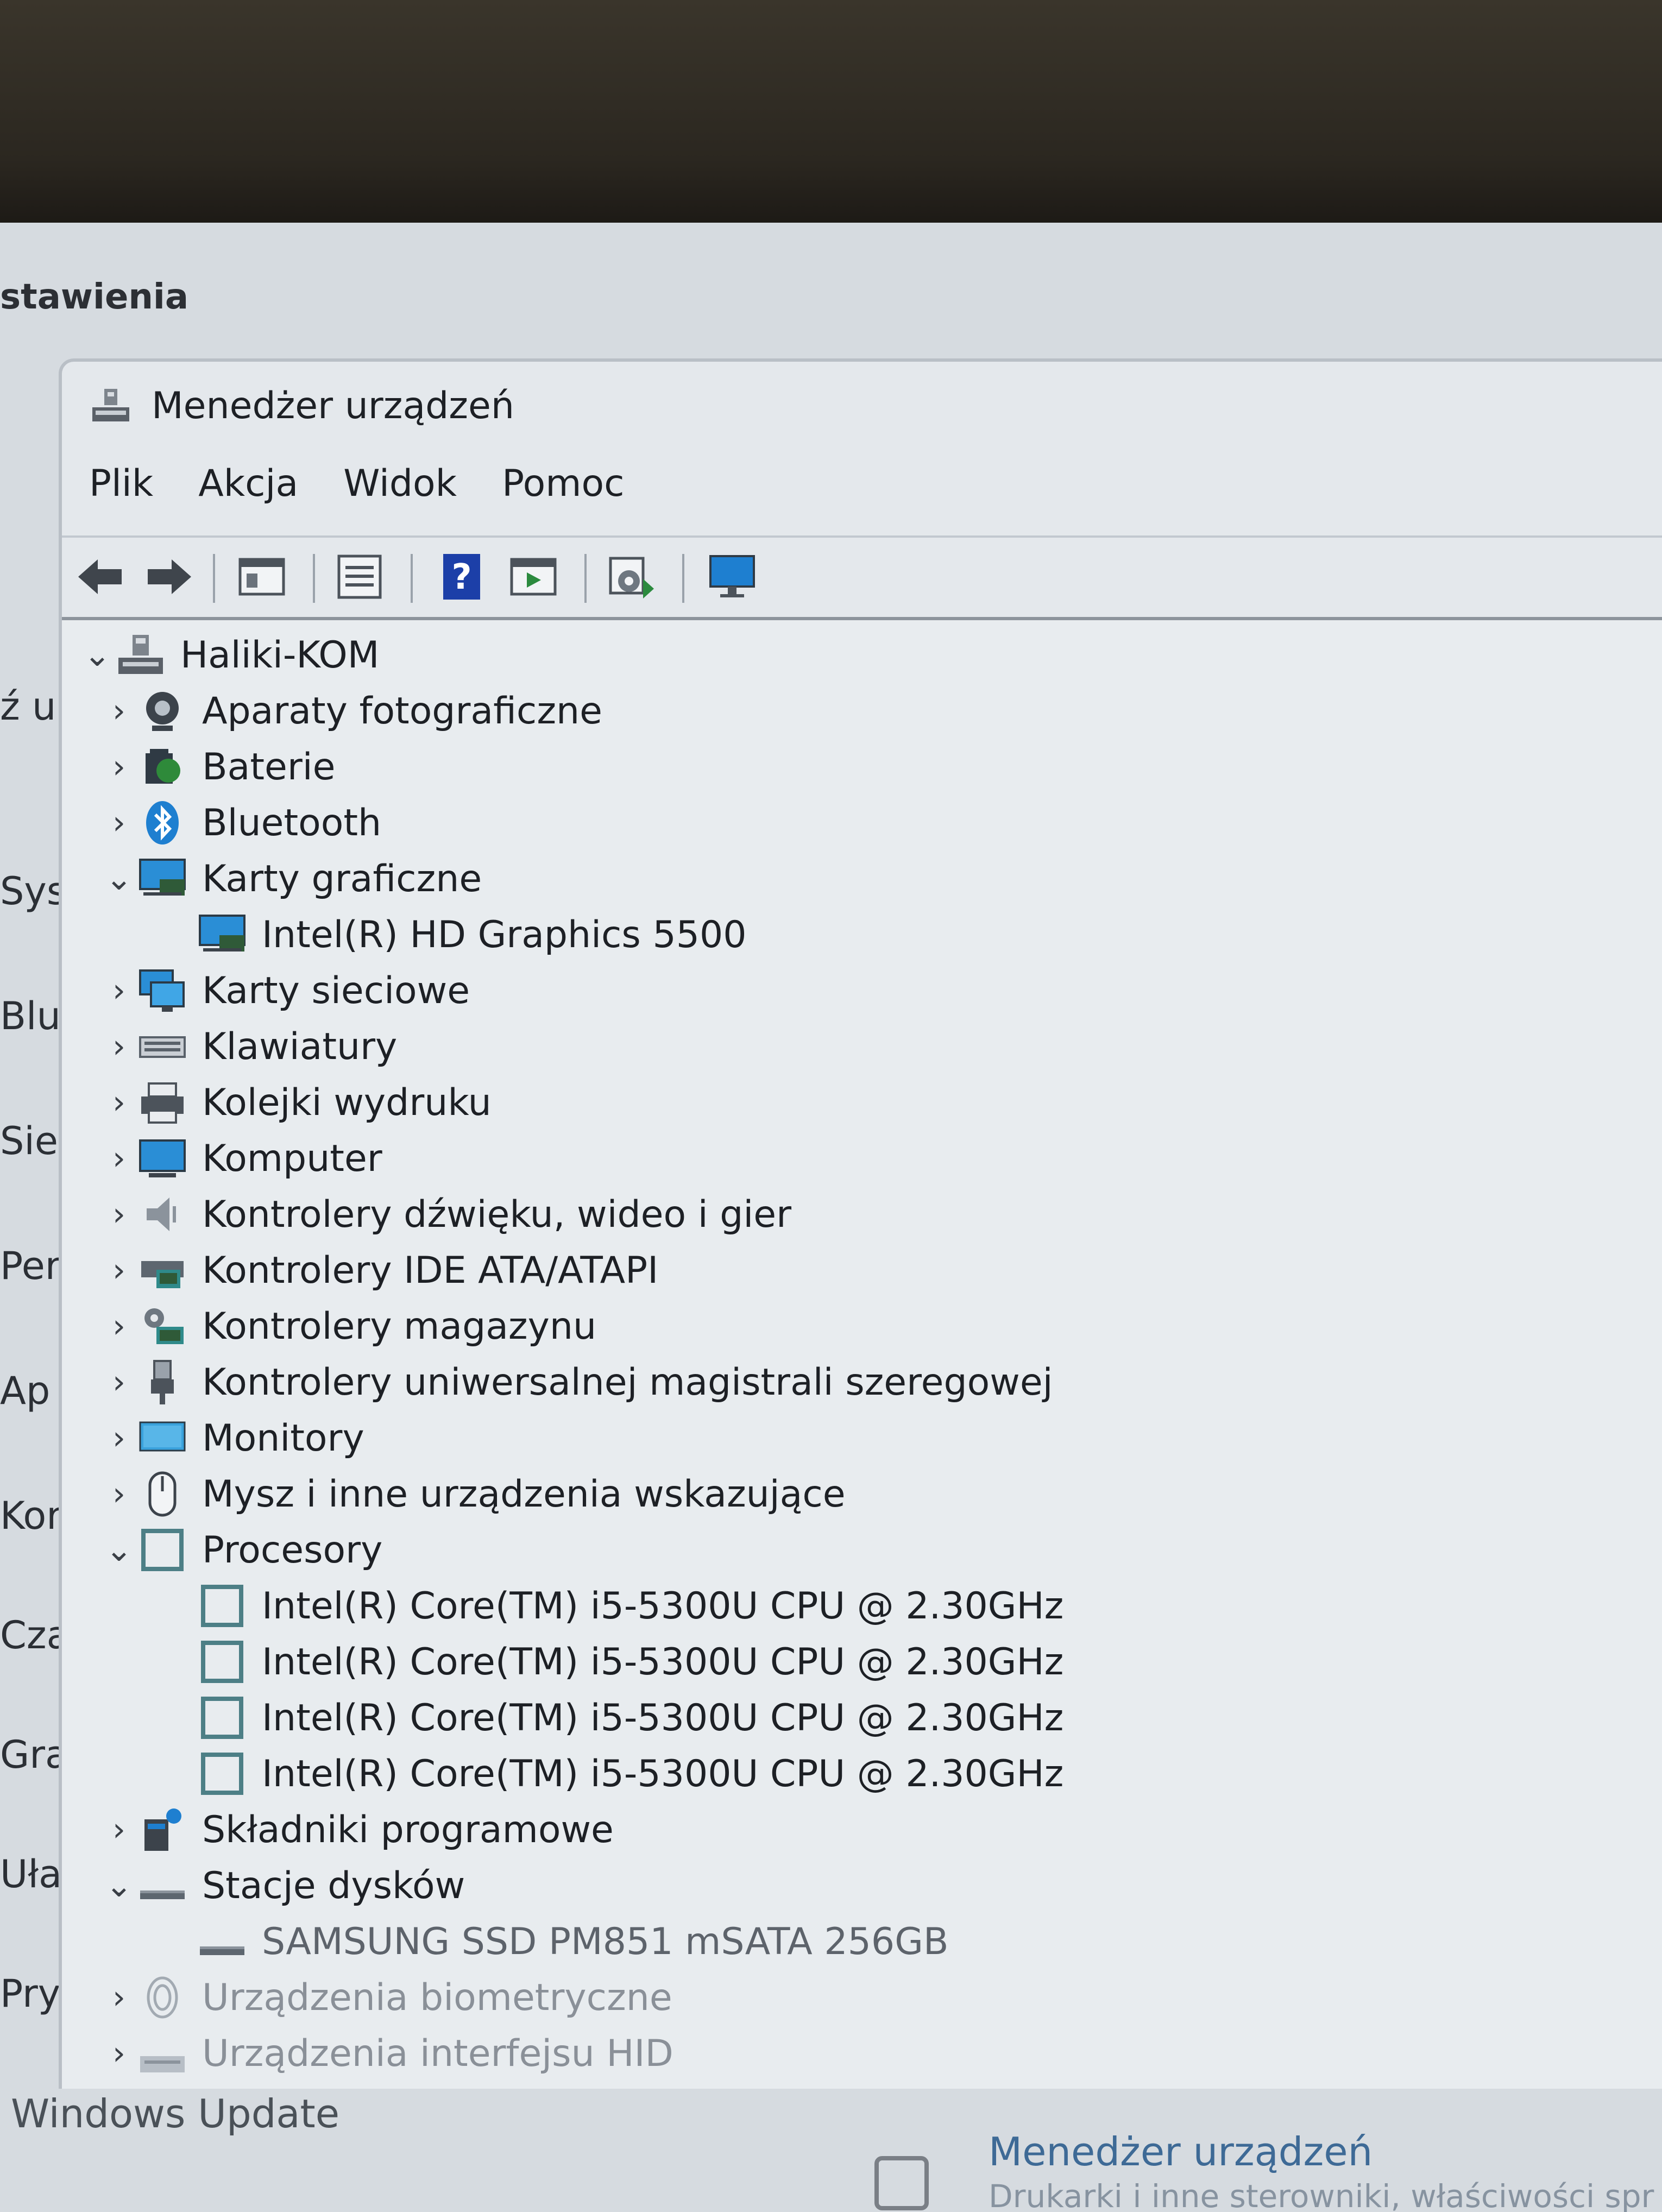 The image size is (1662, 2212). What do you see at coordinates (901, 2183) in the screenshot?
I see `device-manager-link-icon` at bounding box center [901, 2183].